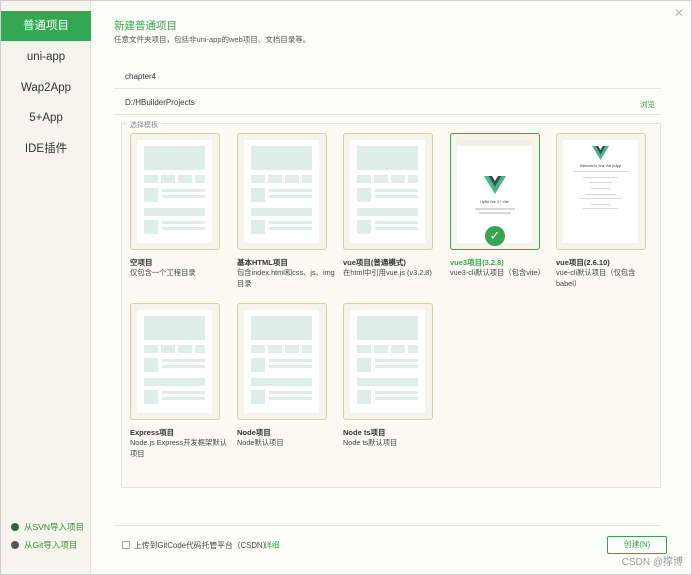 This screenshot has height=575, width=692. I want to click on close-icon: ✕, so click(679, 13).